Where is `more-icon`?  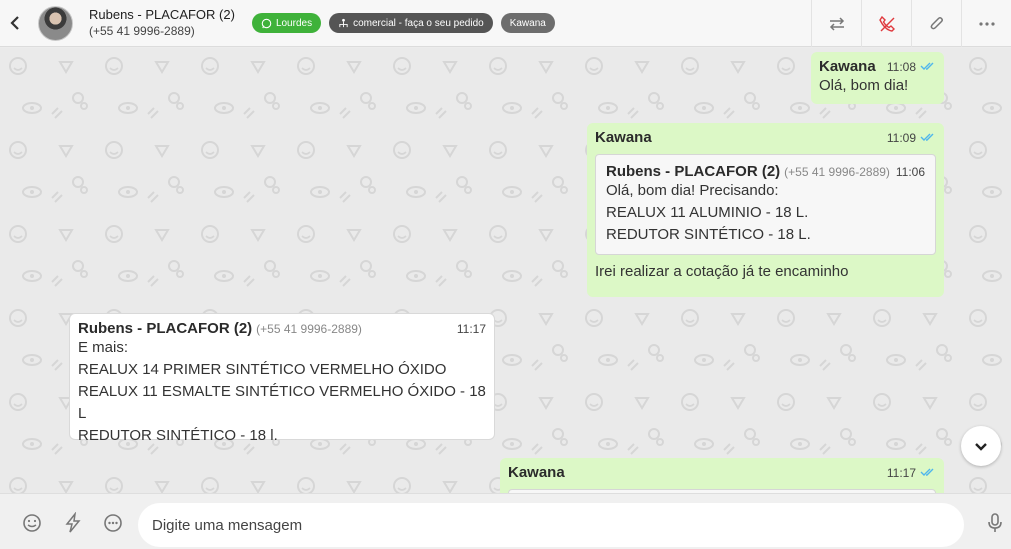 more-icon is located at coordinates (986, 23).